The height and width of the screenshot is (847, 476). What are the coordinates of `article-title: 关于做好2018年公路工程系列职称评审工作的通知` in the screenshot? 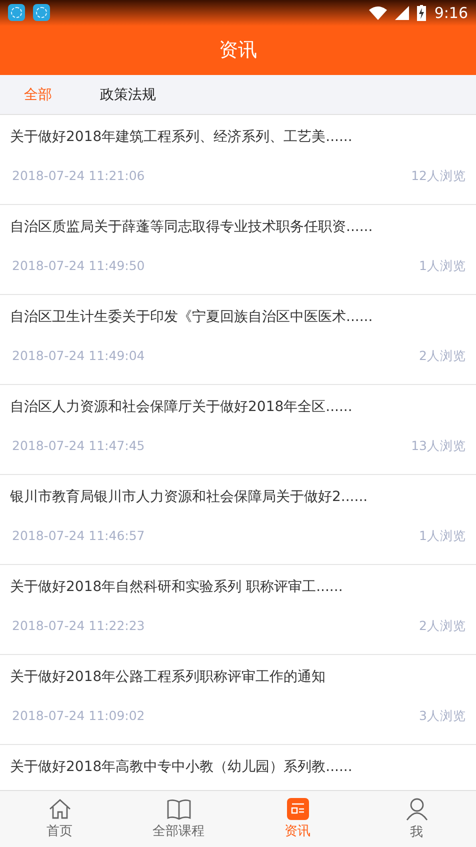 It's located at (168, 677).